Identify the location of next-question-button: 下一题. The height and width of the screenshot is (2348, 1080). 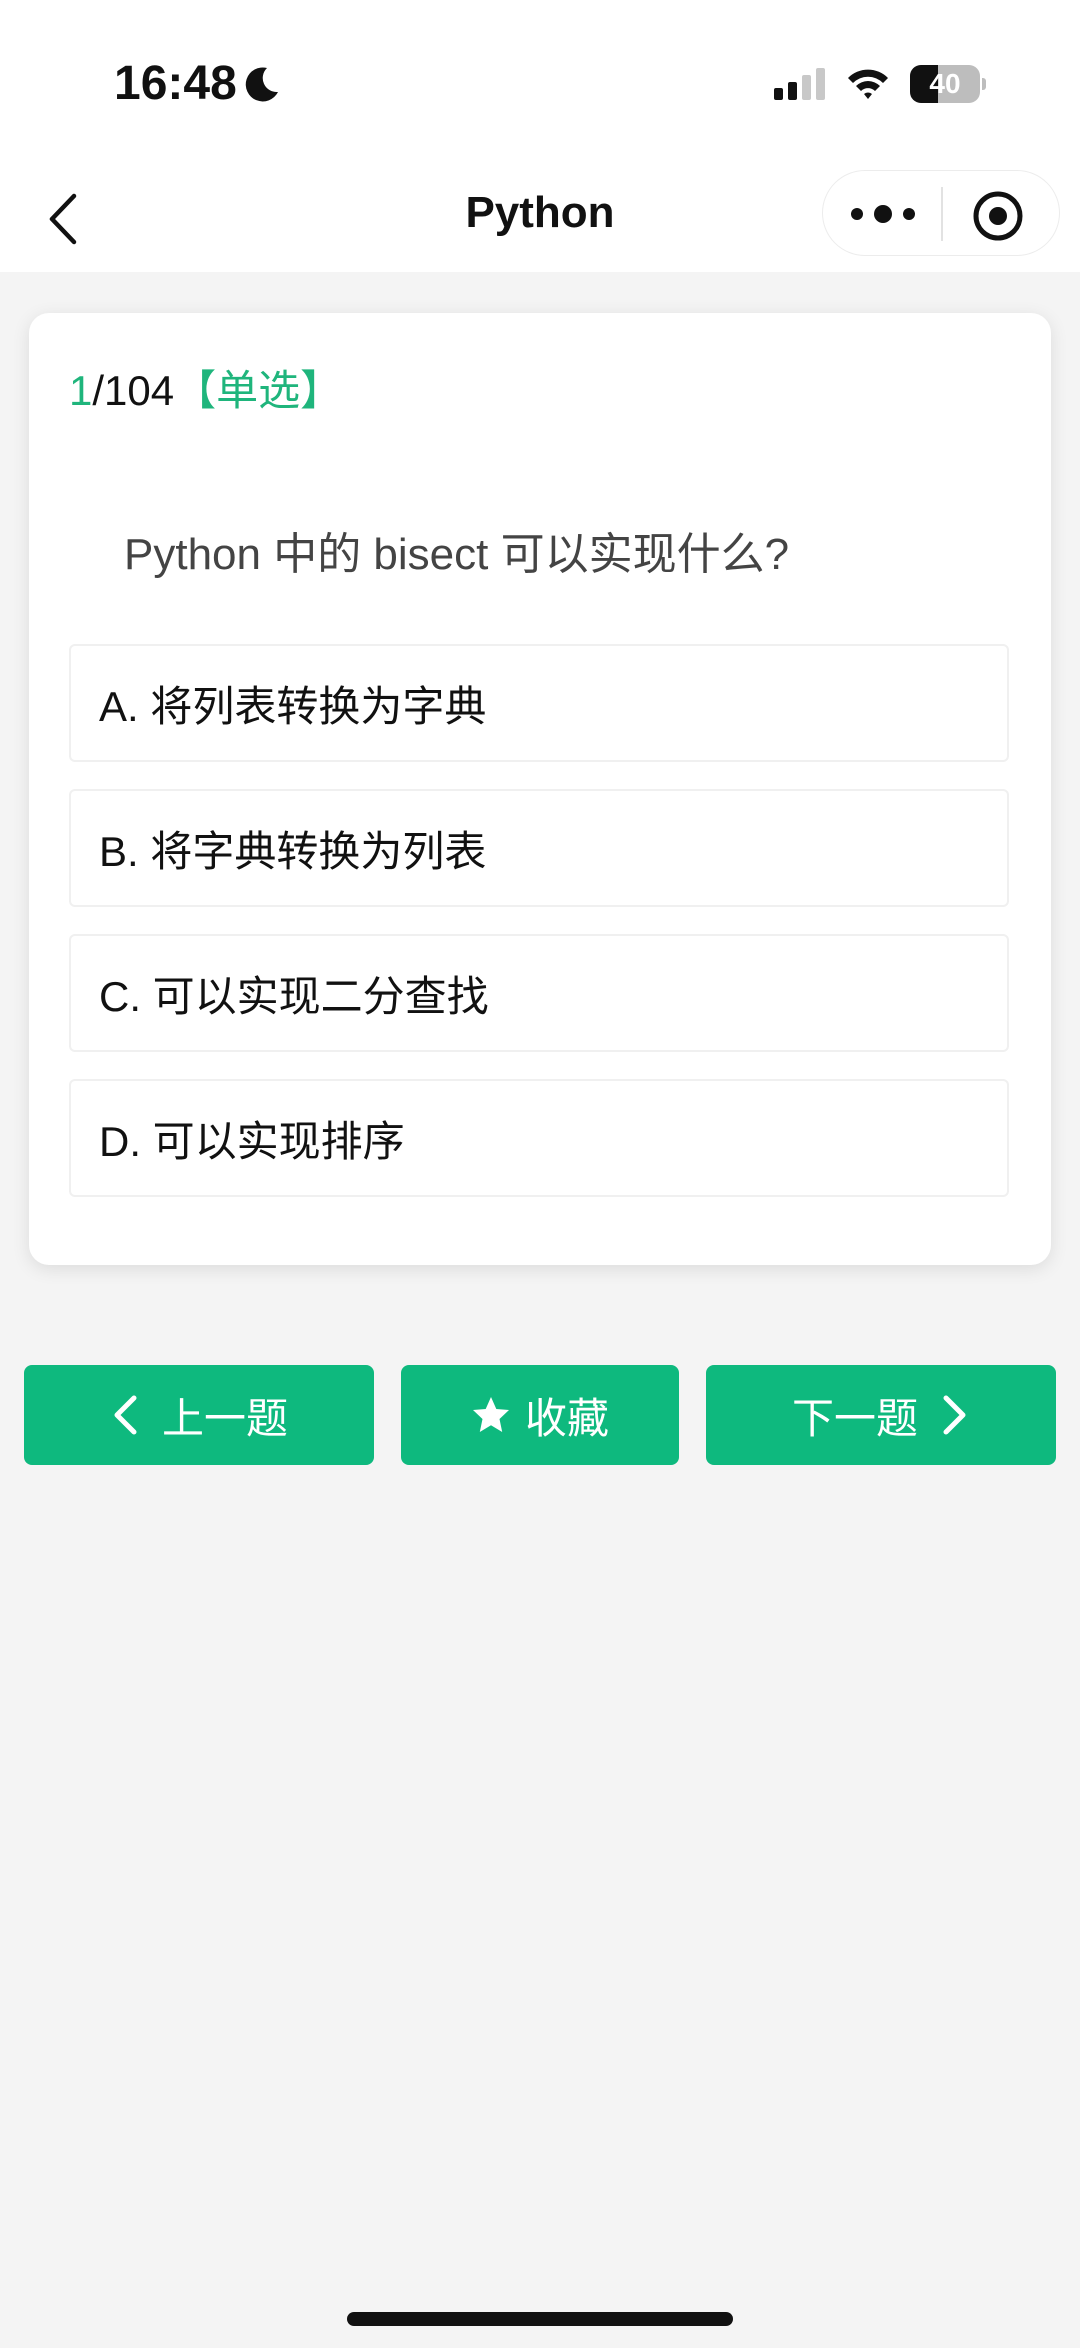
(881, 1415).